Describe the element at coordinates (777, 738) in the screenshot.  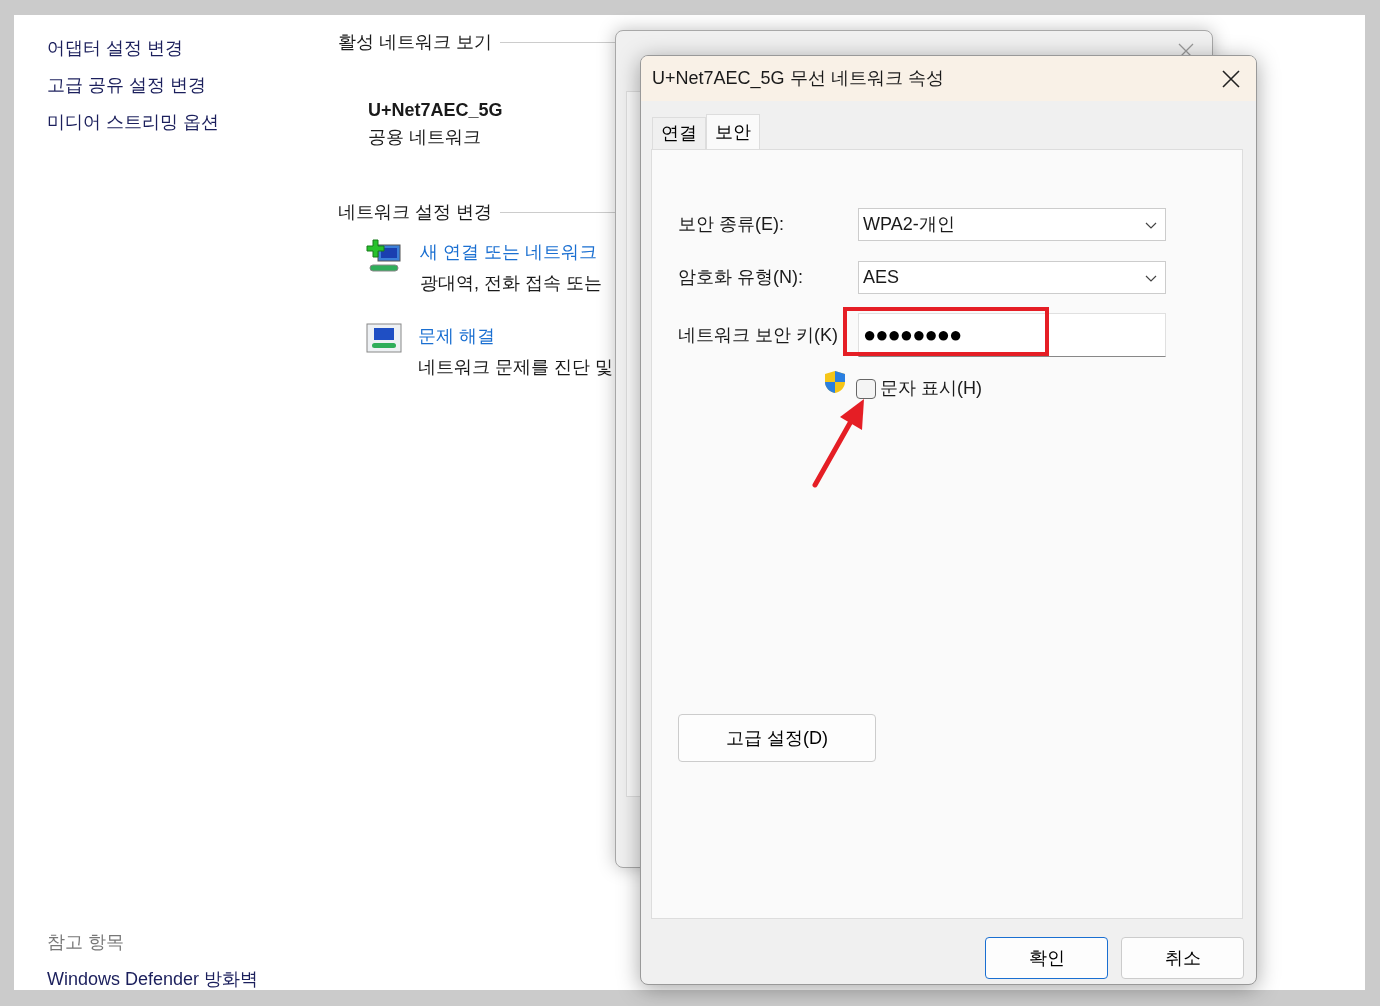
I see `advanced-settings-button: 고급 설정(D)` at that location.